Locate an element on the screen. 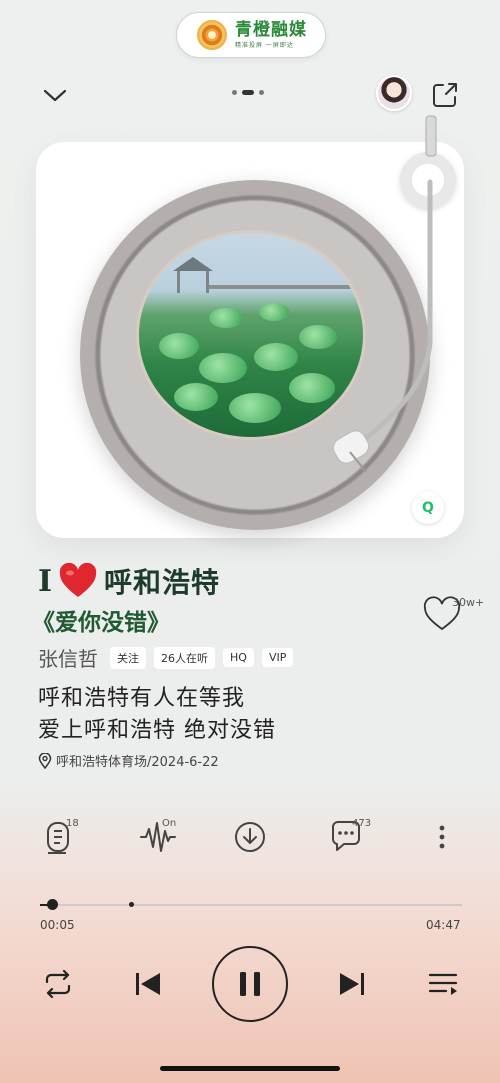  artist-row: 张信哲 关注 26人在听 HQ VIP is located at coordinates (166, 657).